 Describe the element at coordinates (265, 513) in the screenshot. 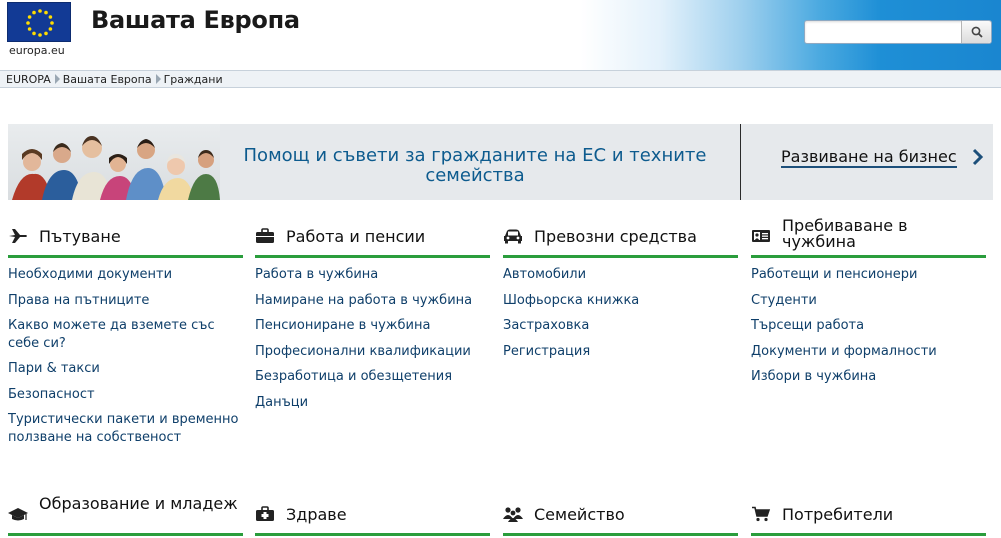

I see `medical-kit-icon` at that location.